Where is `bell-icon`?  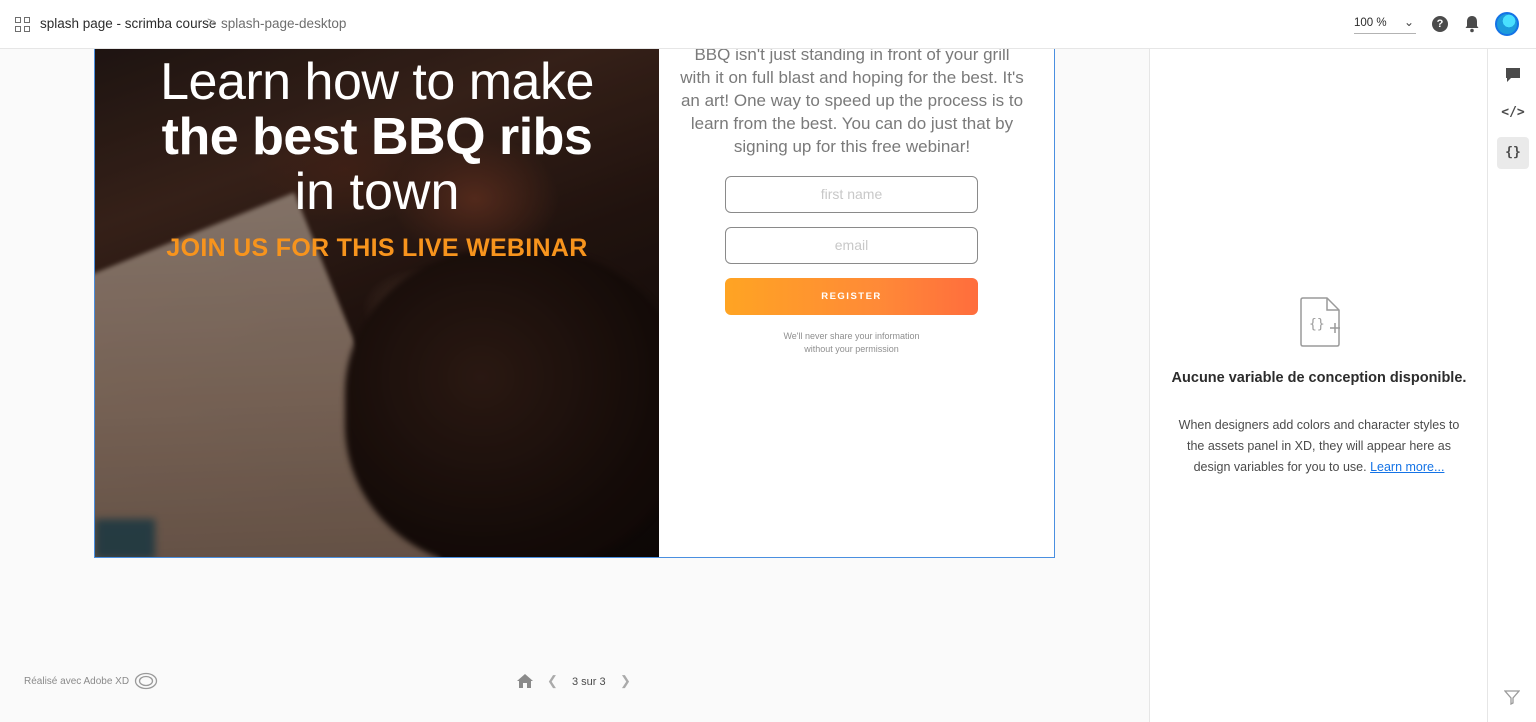 bell-icon is located at coordinates (1472, 24).